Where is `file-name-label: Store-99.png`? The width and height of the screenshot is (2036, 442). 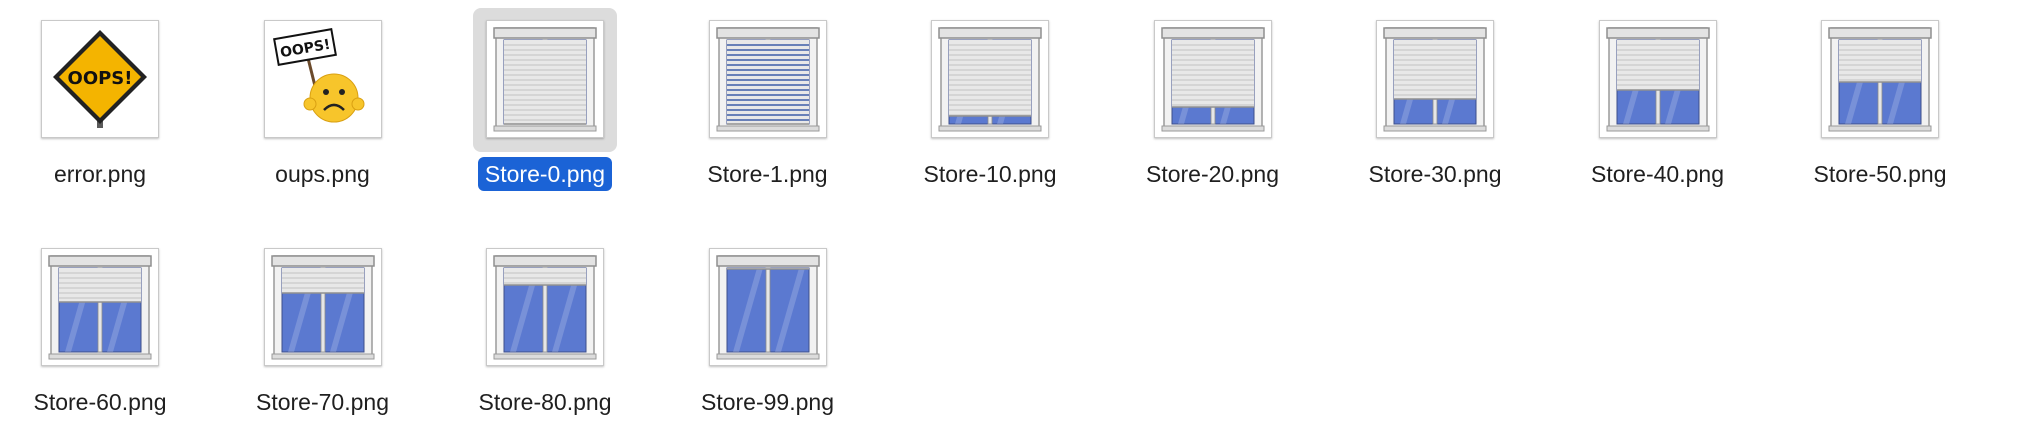 file-name-label: Store-99.png is located at coordinates (768, 402).